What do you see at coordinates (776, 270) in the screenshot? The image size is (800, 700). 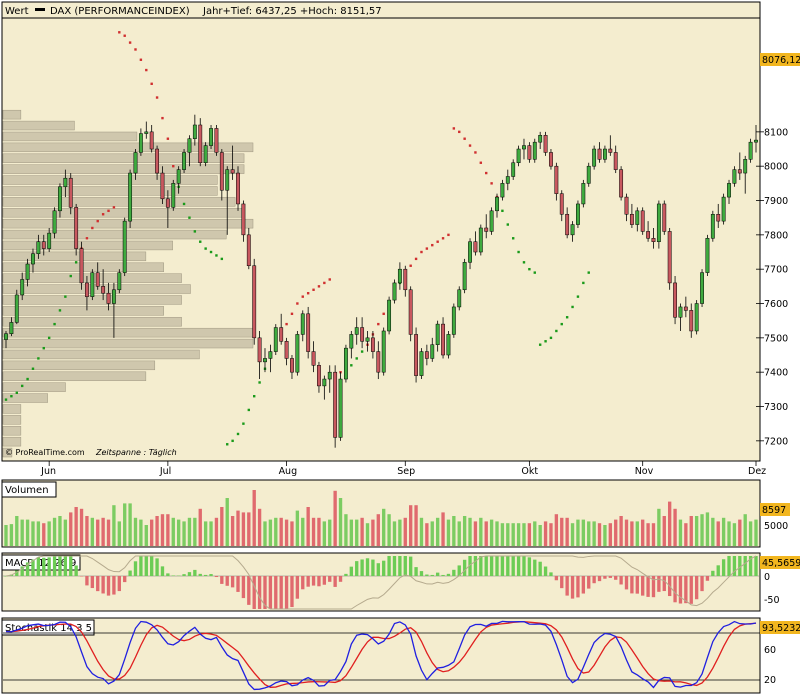 I see `price-tick-label: 7700` at bounding box center [776, 270].